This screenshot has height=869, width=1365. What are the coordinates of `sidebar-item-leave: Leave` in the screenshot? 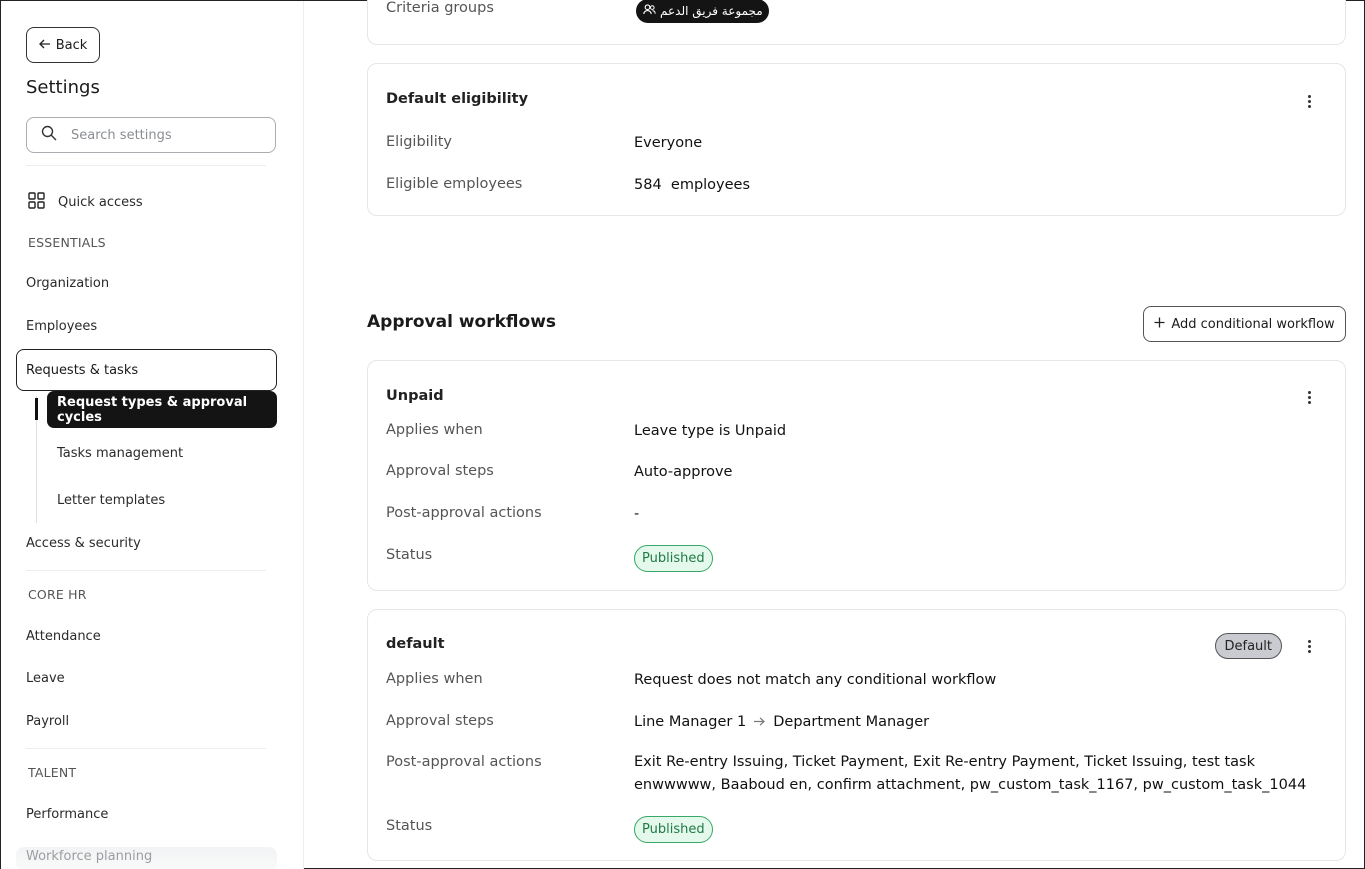 It's located at (45, 678).